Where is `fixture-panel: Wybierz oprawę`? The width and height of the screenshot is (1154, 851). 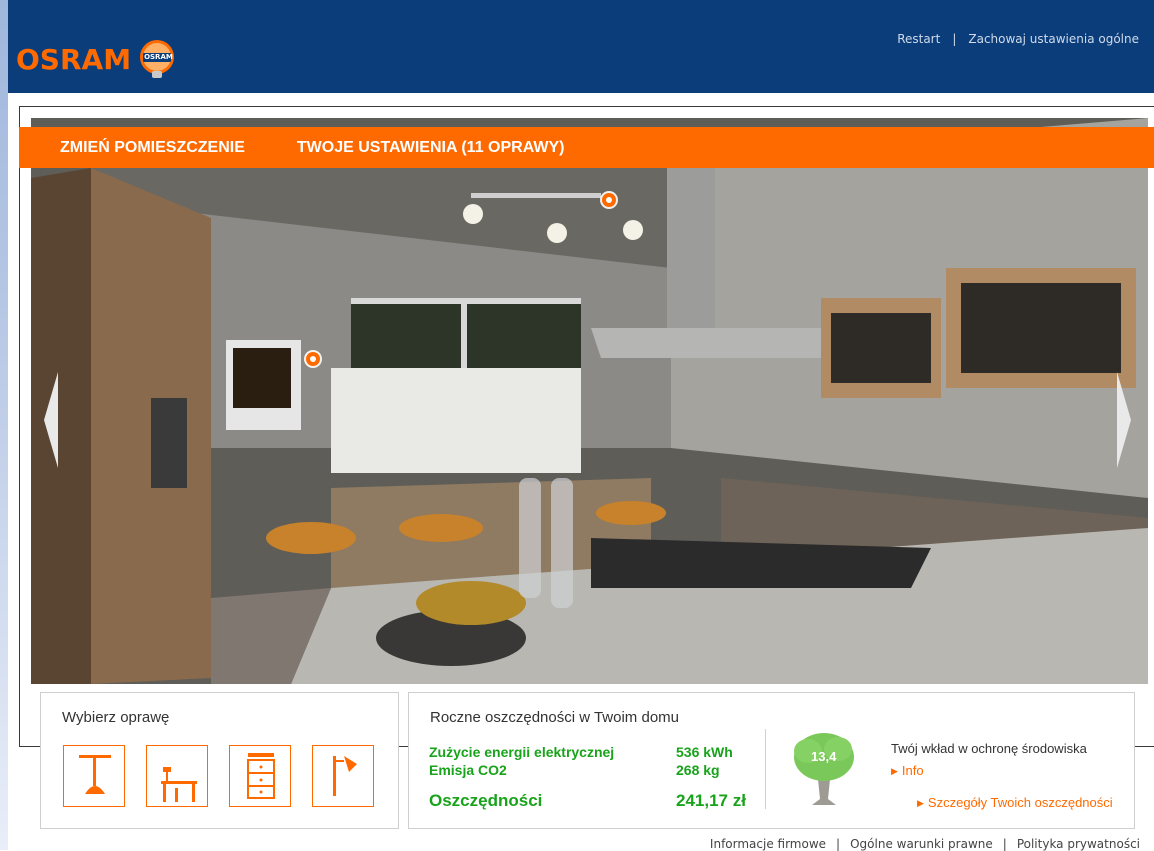
fixture-panel: Wybierz oprawę is located at coordinates (219, 760).